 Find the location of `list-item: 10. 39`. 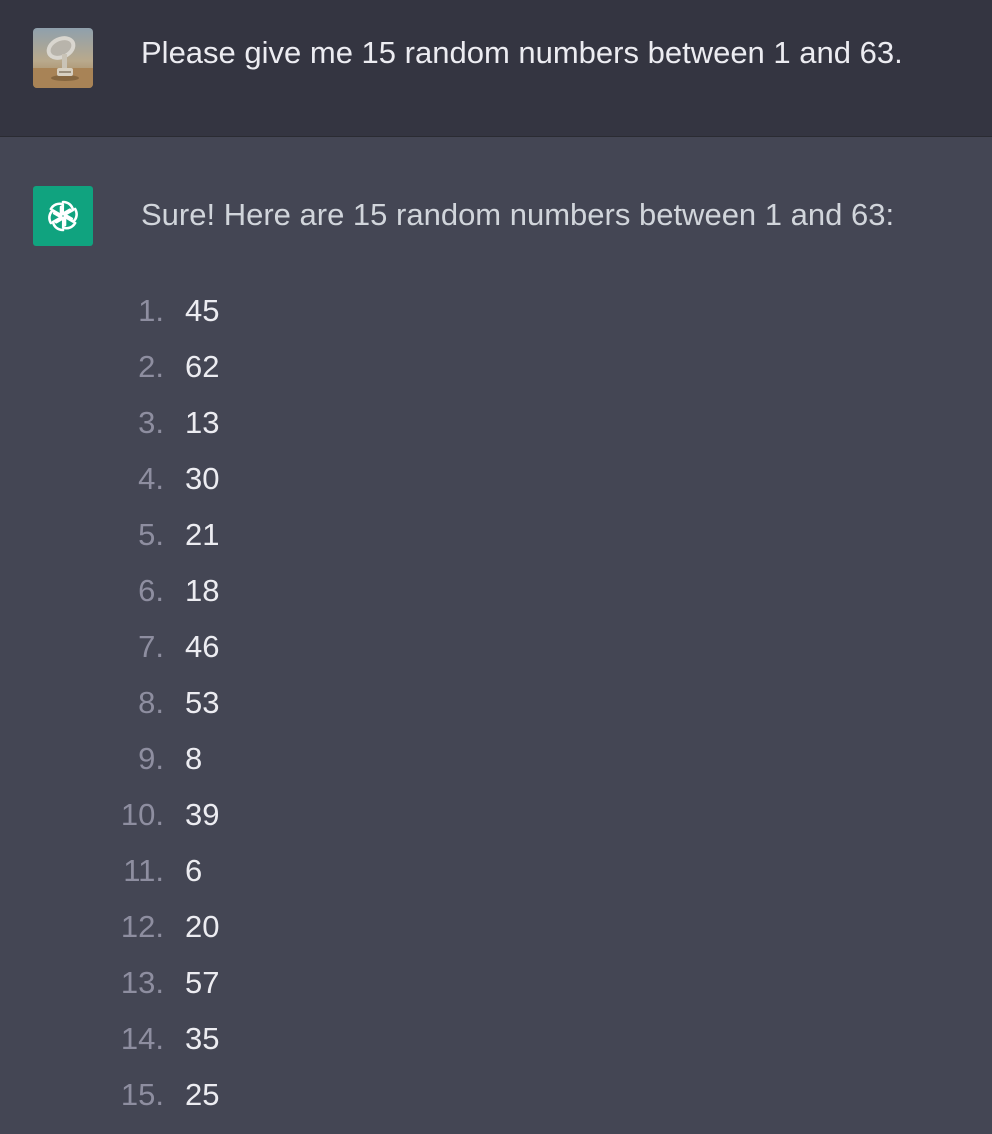

list-item: 10. 39 is located at coordinates (496, 823).